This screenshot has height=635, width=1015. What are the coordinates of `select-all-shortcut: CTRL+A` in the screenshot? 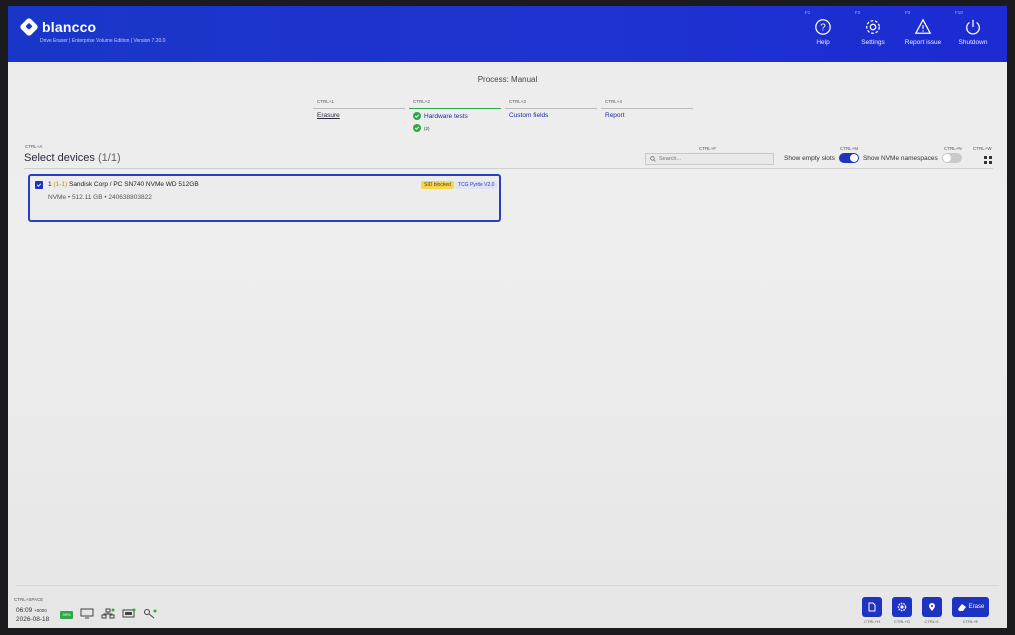 It's located at (34, 146).